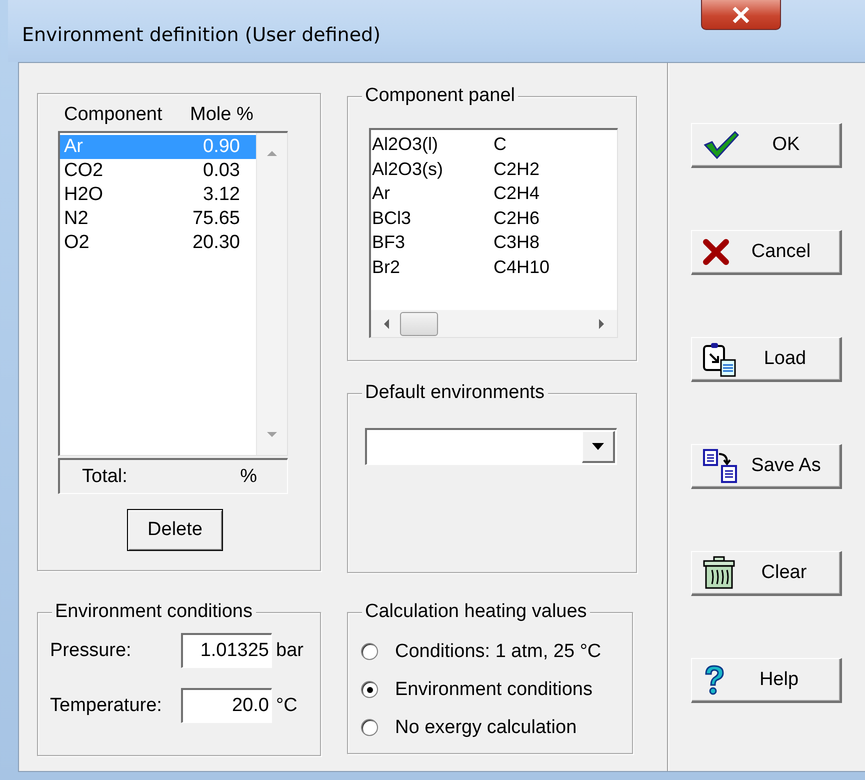  Describe the element at coordinates (766, 466) in the screenshot. I see `save-button: Save As` at that location.